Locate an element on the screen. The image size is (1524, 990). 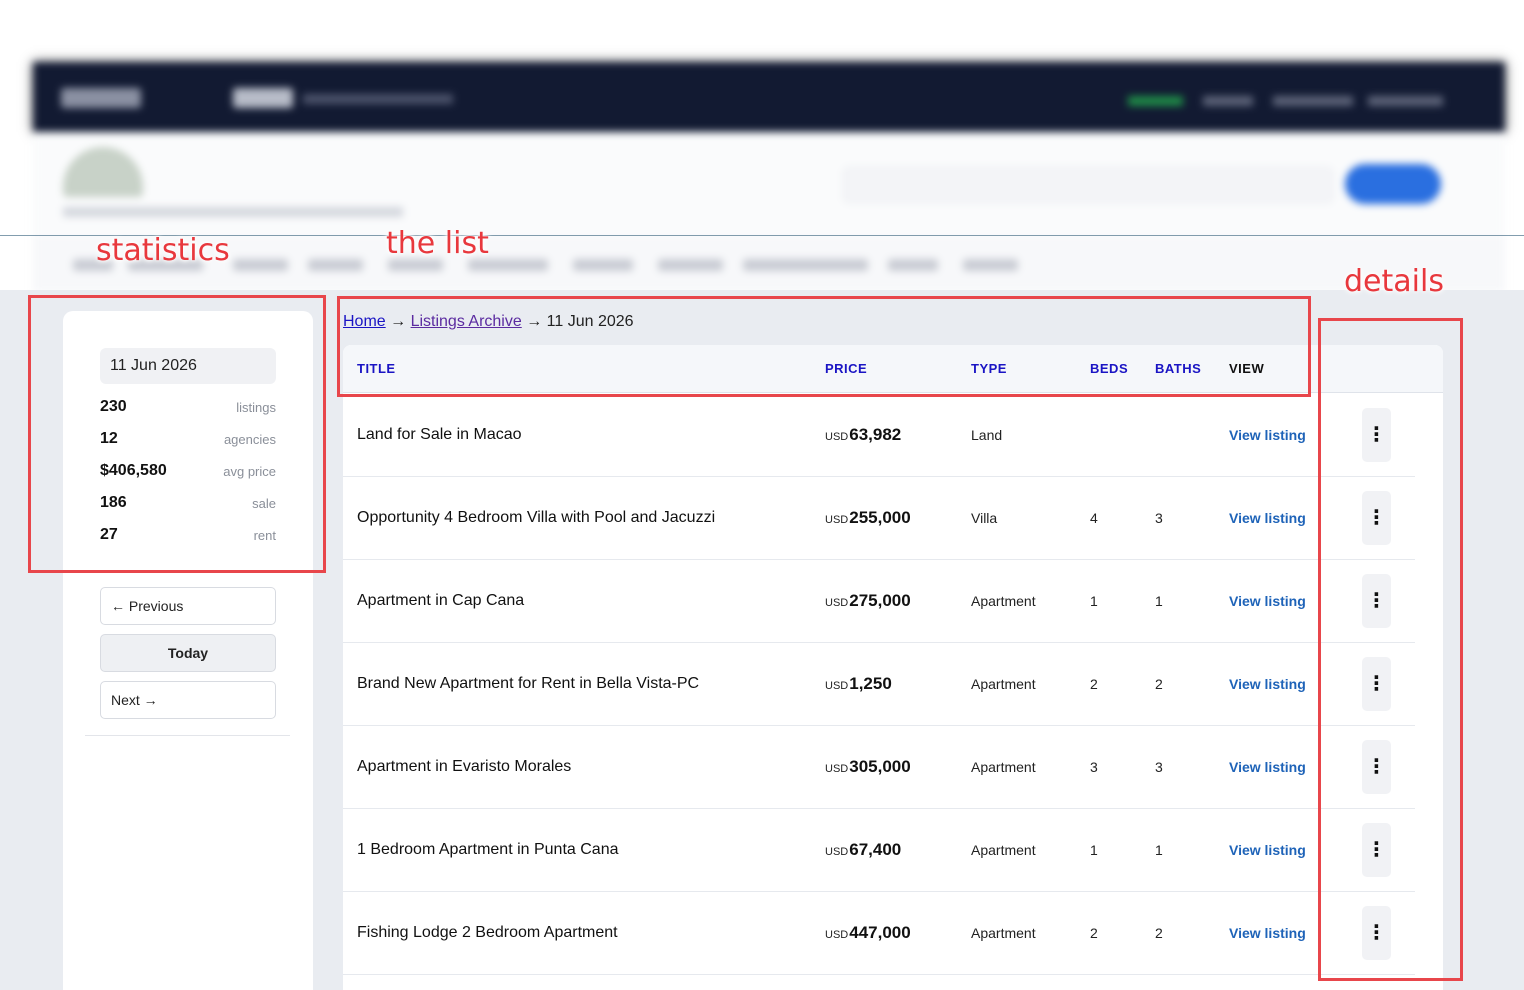
listing-title: 1 Bedroom Apartment in Punta Cana is located at coordinates (488, 849).